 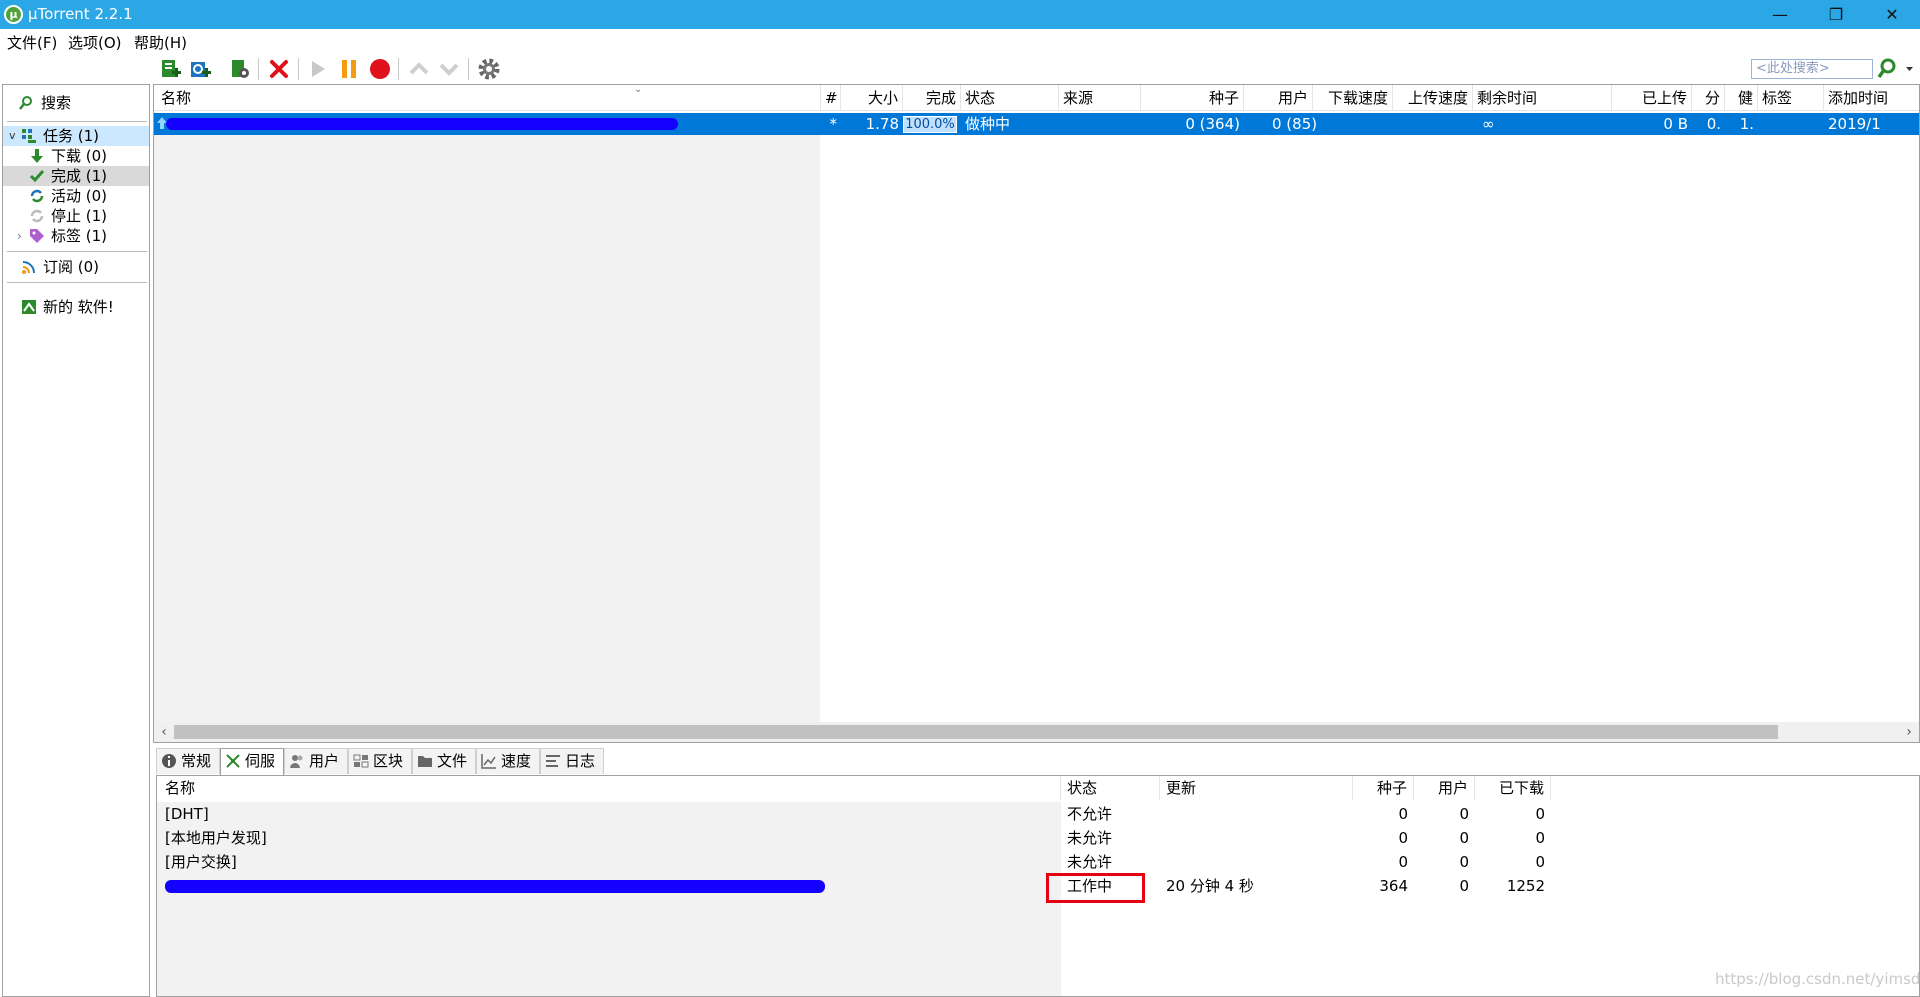 What do you see at coordinates (1036, 761) in the screenshot?
I see `detail-tabs: 常规 伺服 用户 区块 文件 速度 日志` at bounding box center [1036, 761].